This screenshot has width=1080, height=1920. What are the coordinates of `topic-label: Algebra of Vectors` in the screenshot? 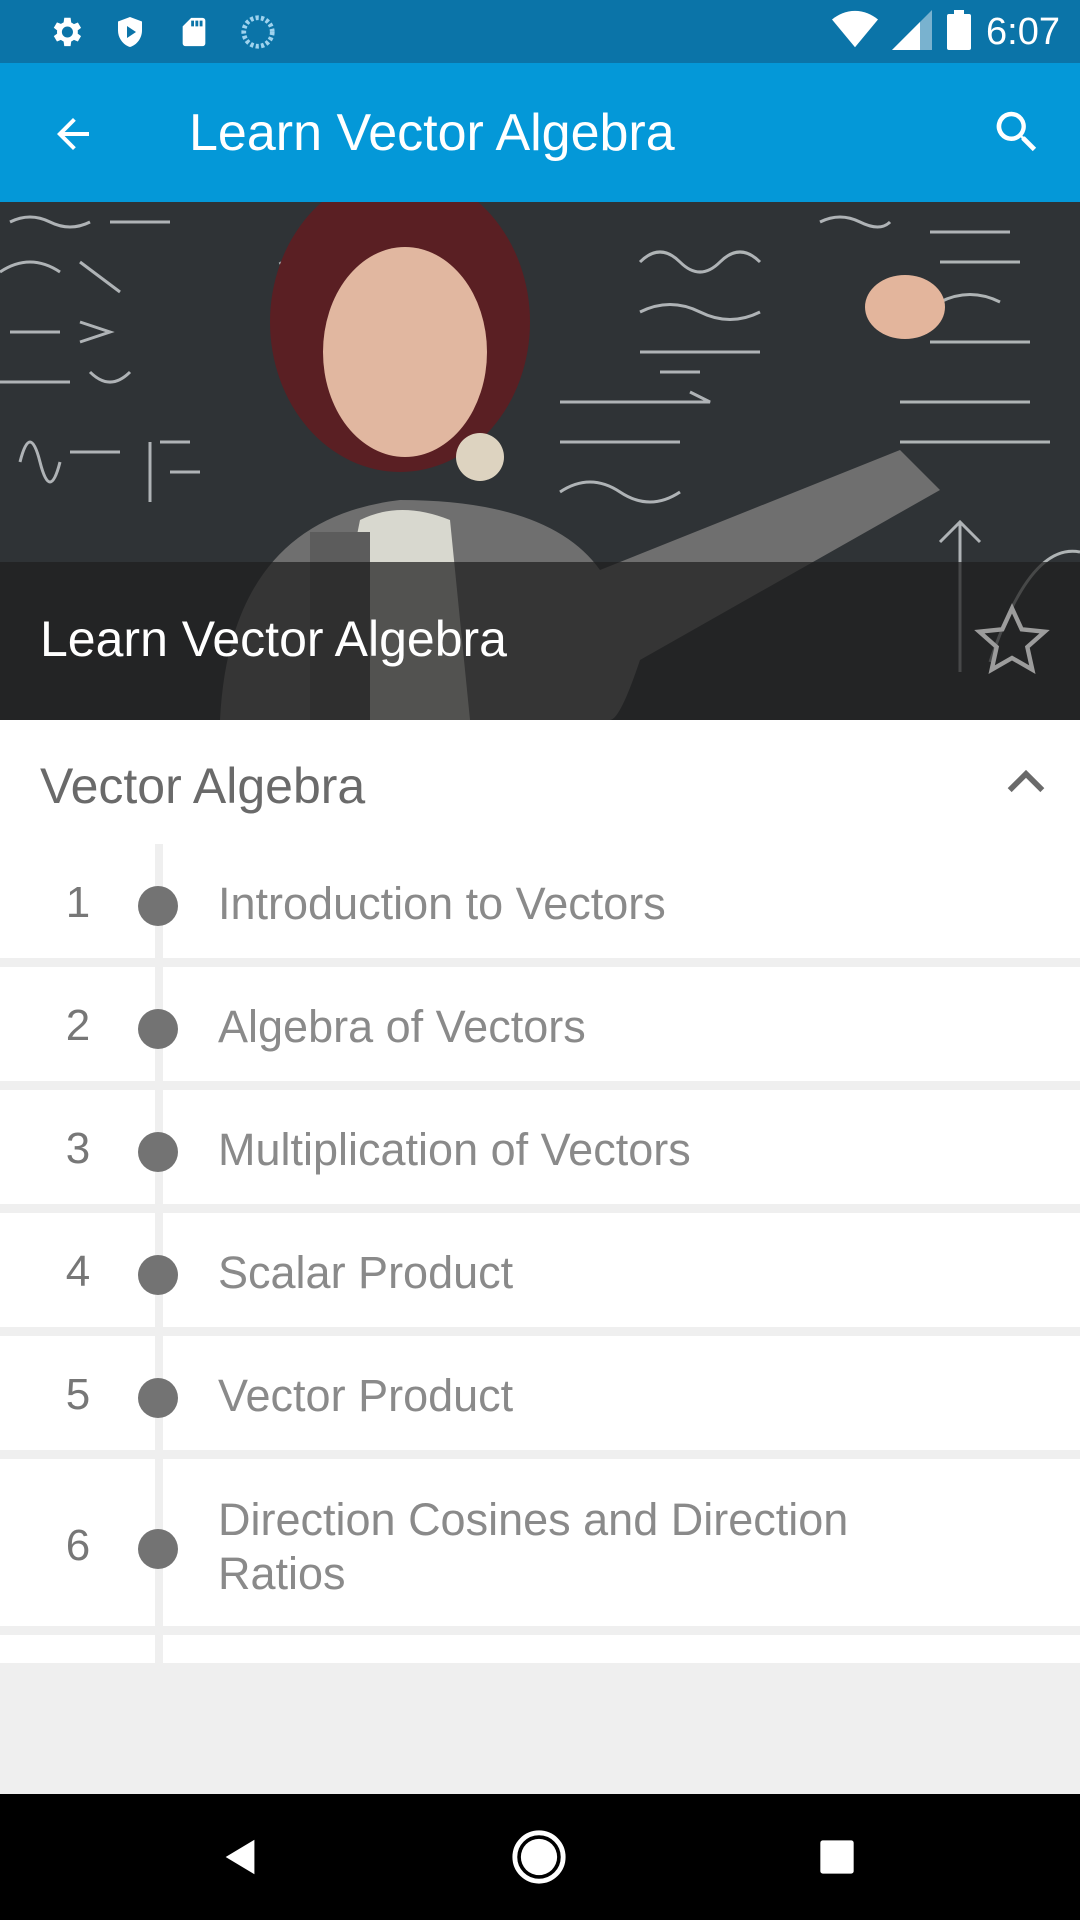 It's located at (402, 1026).